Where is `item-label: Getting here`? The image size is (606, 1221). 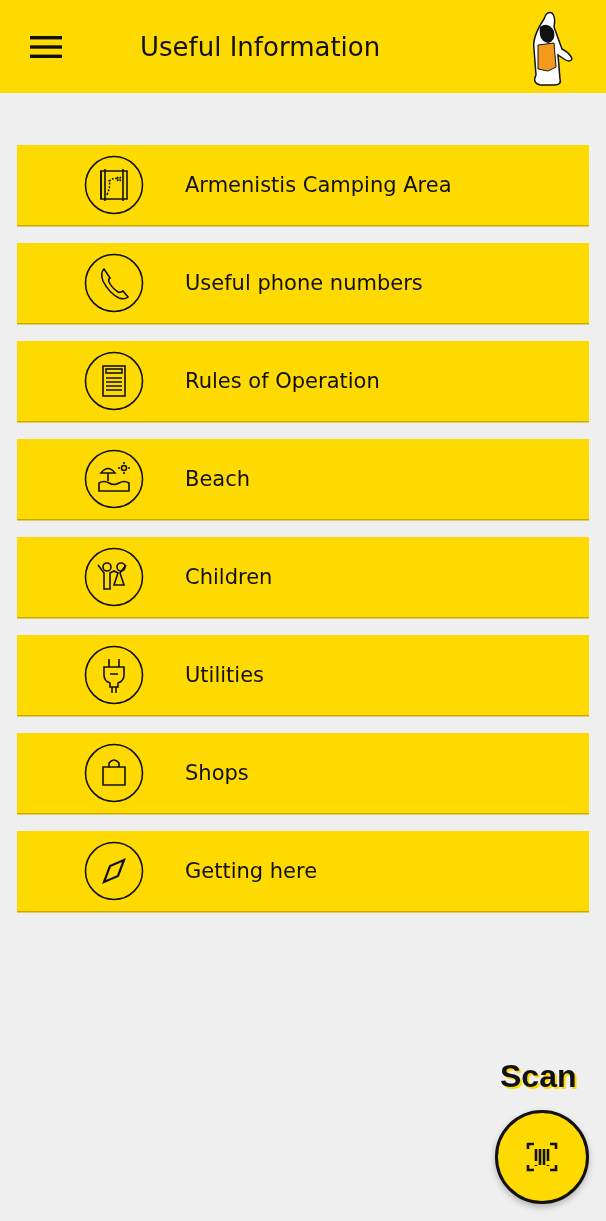
item-label: Getting here is located at coordinates (251, 871).